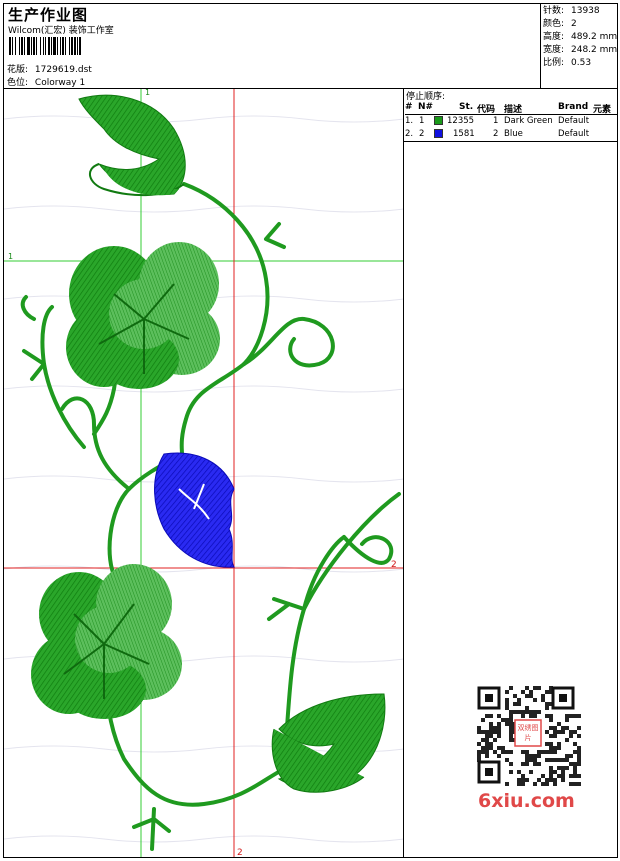 The image size is (620, 861). I want to click on qr-center-text: 双绣图片, so click(528, 733).